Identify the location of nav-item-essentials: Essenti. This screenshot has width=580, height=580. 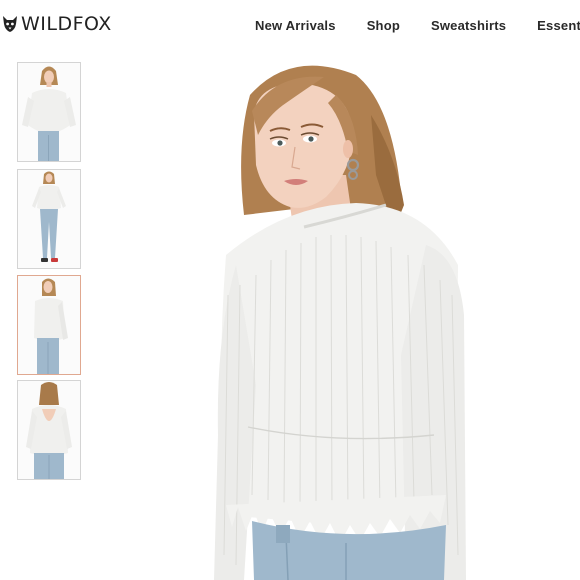
(558, 25).